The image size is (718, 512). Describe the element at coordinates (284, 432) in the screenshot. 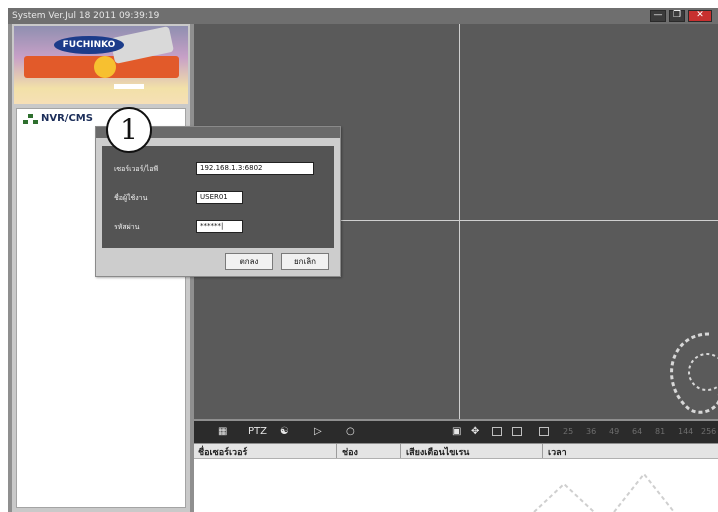

I see `users-icon: ☯` at that location.